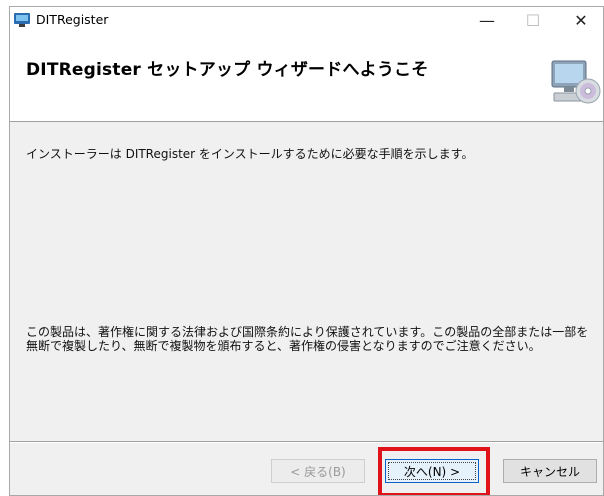 The height and width of the screenshot is (496, 604). I want to click on window-title: DITRegister, so click(72, 19).